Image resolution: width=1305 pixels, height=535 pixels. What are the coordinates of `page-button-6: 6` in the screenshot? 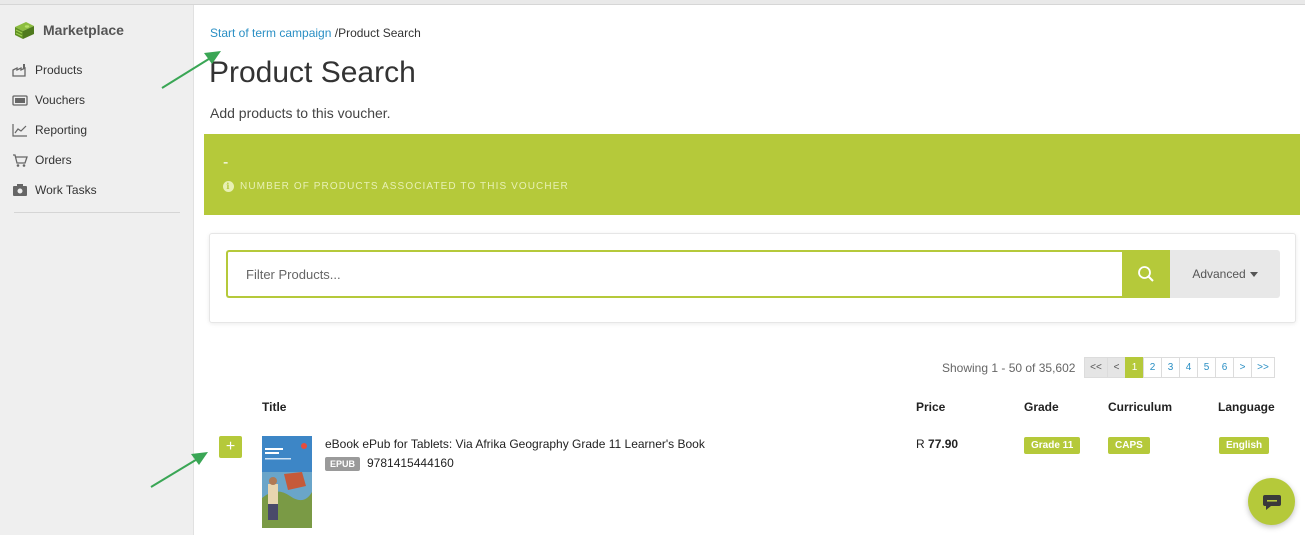 It's located at (1224, 367).